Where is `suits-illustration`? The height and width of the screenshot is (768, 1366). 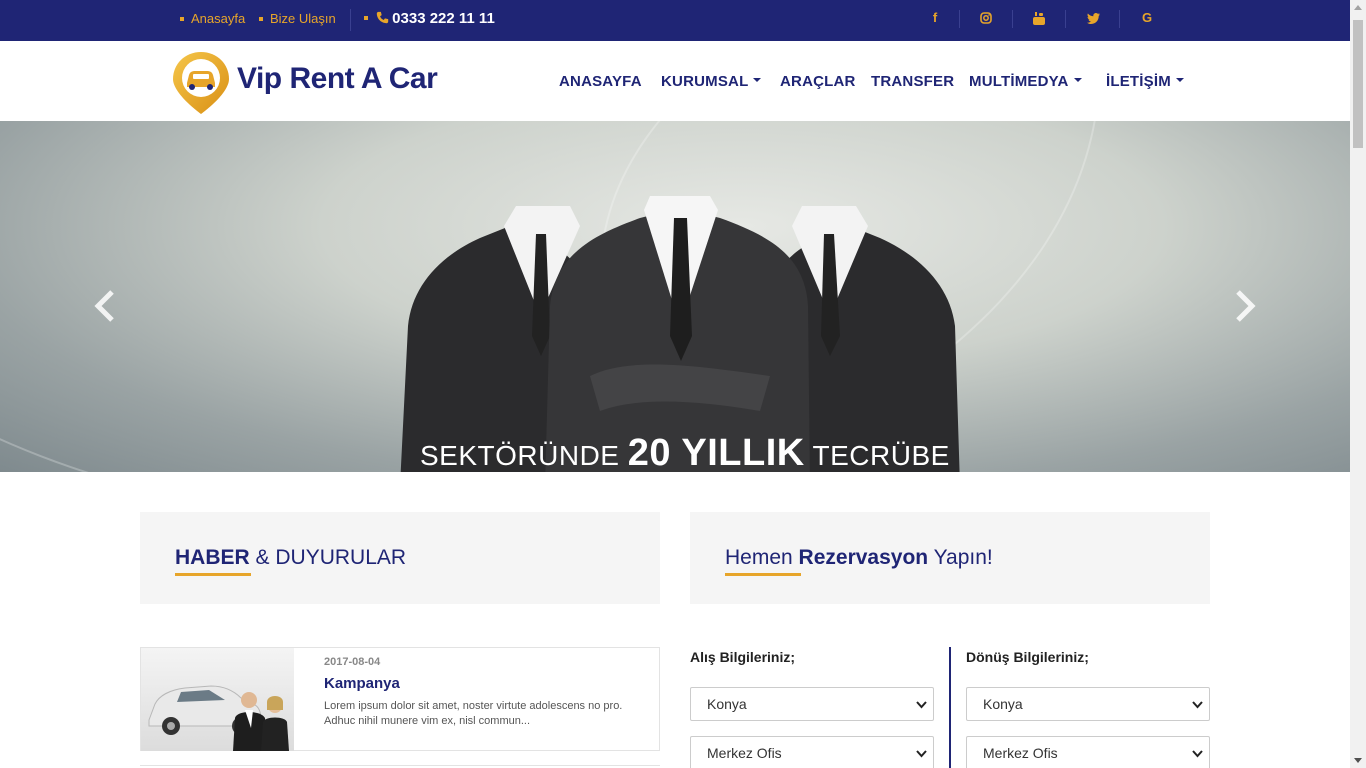 suits-illustration is located at coordinates (680, 334).